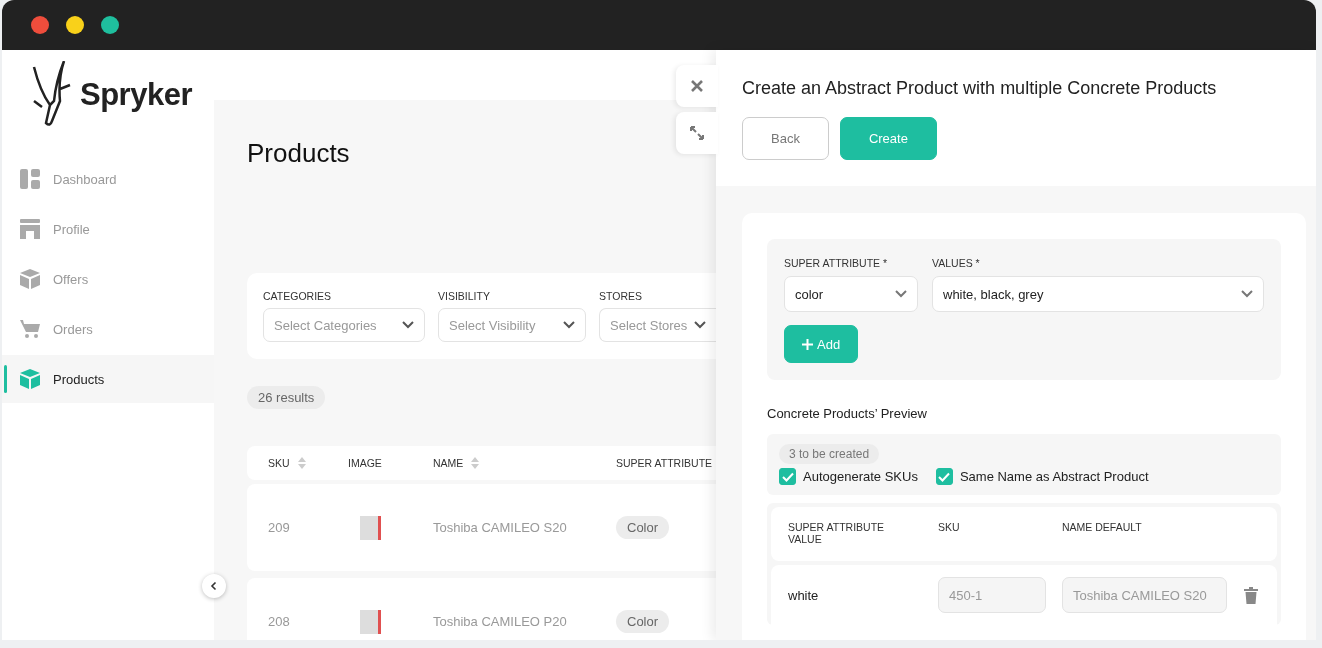  I want to click on close-icon, so click(697, 86).